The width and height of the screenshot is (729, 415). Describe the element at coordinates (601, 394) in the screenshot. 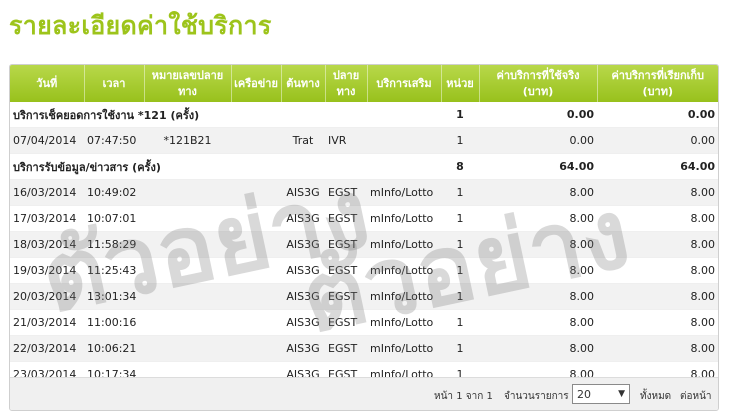

I see `per-page-select: 20 ▼` at that location.